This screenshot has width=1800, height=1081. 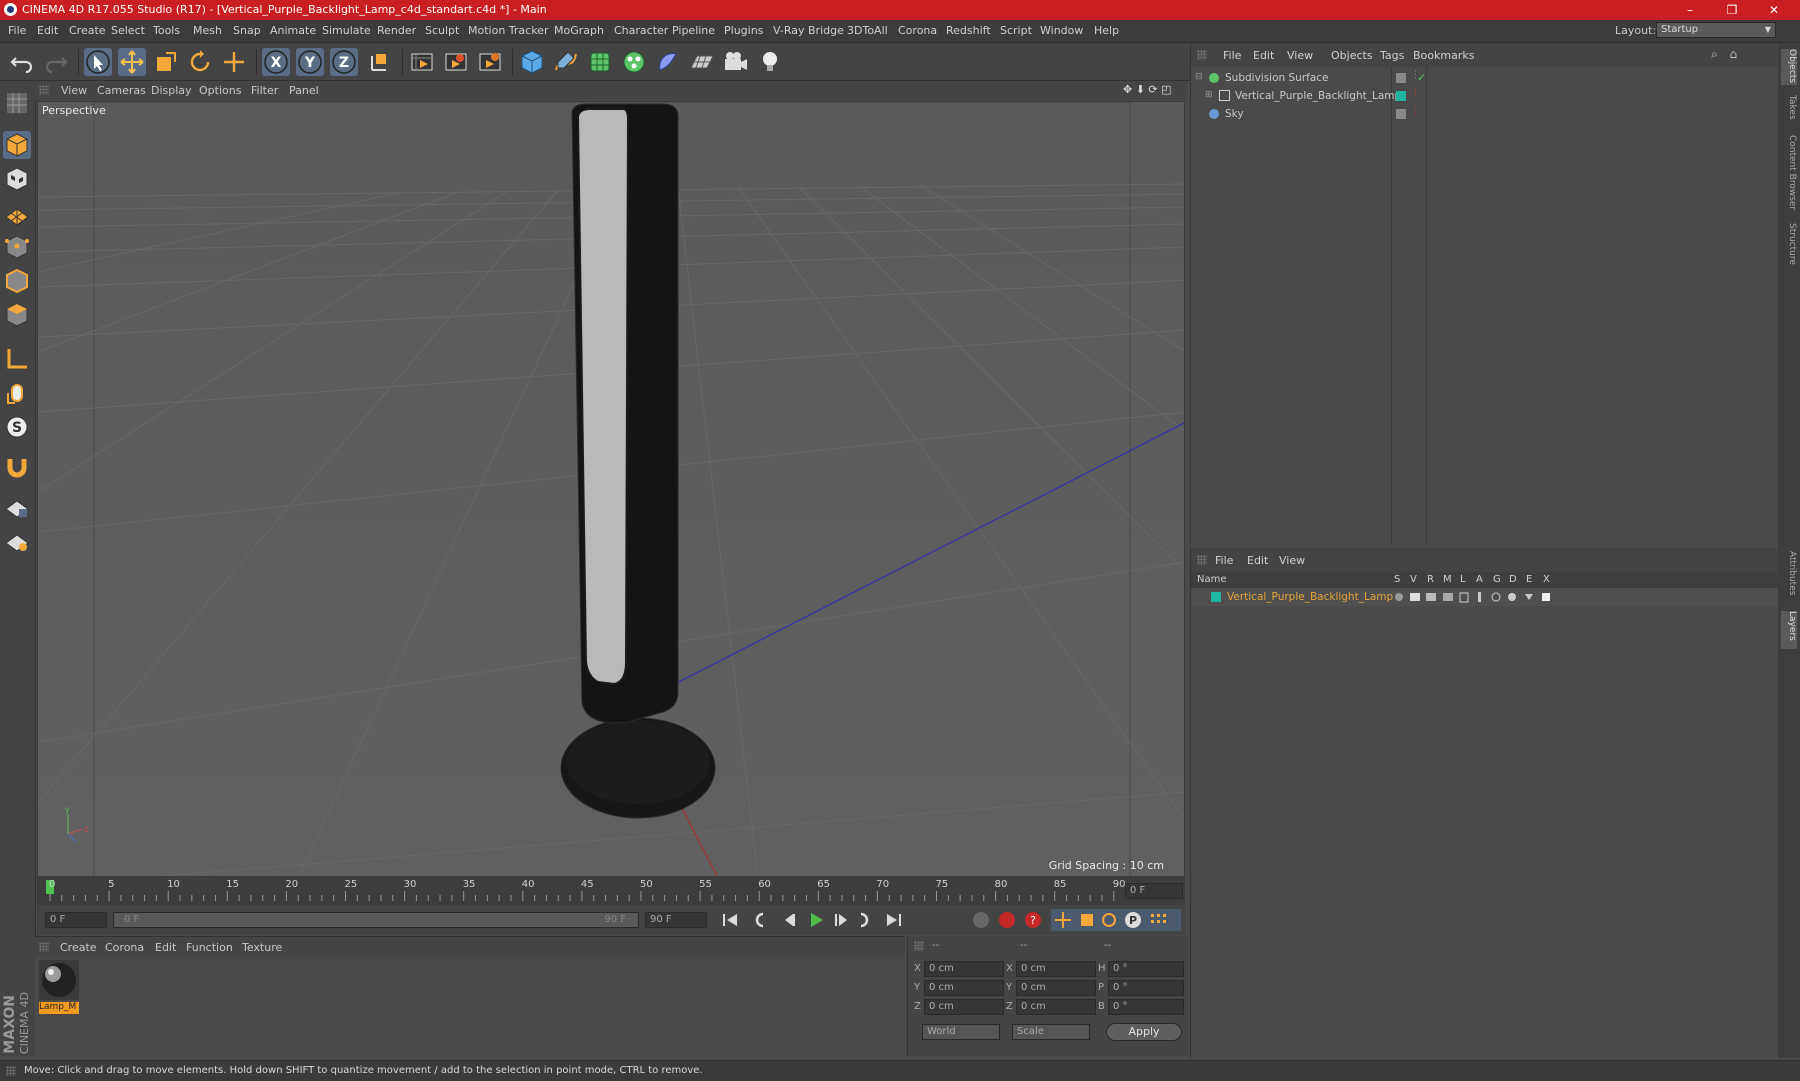 What do you see at coordinates (87, 30) in the screenshot?
I see `menu-create: Create` at bounding box center [87, 30].